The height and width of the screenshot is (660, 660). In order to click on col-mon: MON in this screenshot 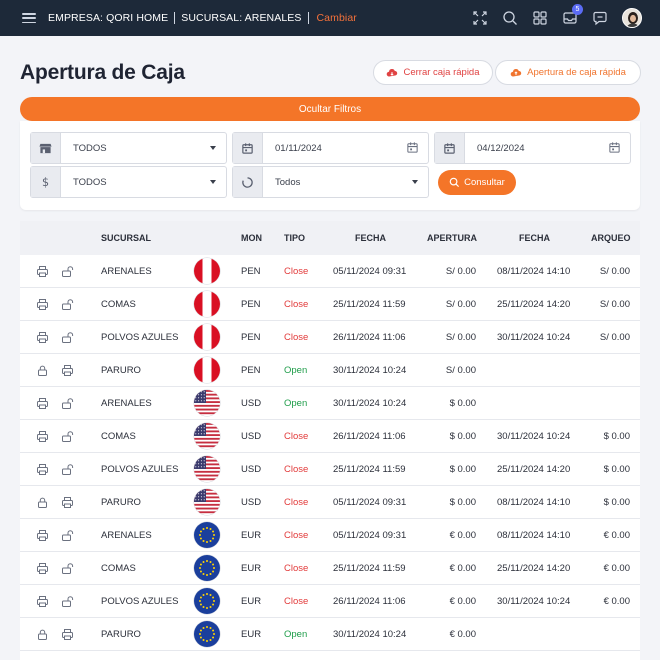, I will do `click(251, 238)`.